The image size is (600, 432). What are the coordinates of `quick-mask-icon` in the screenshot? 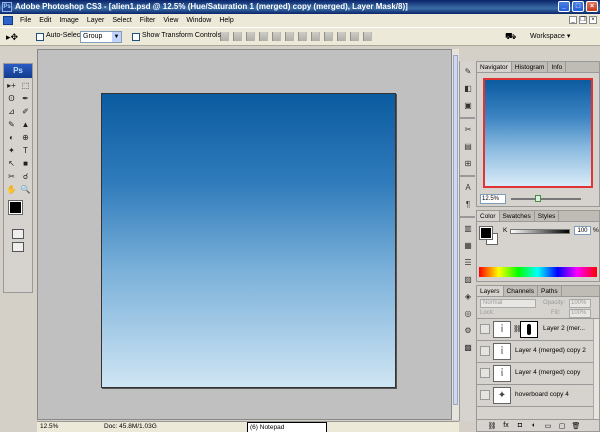 It's located at (18, 234).